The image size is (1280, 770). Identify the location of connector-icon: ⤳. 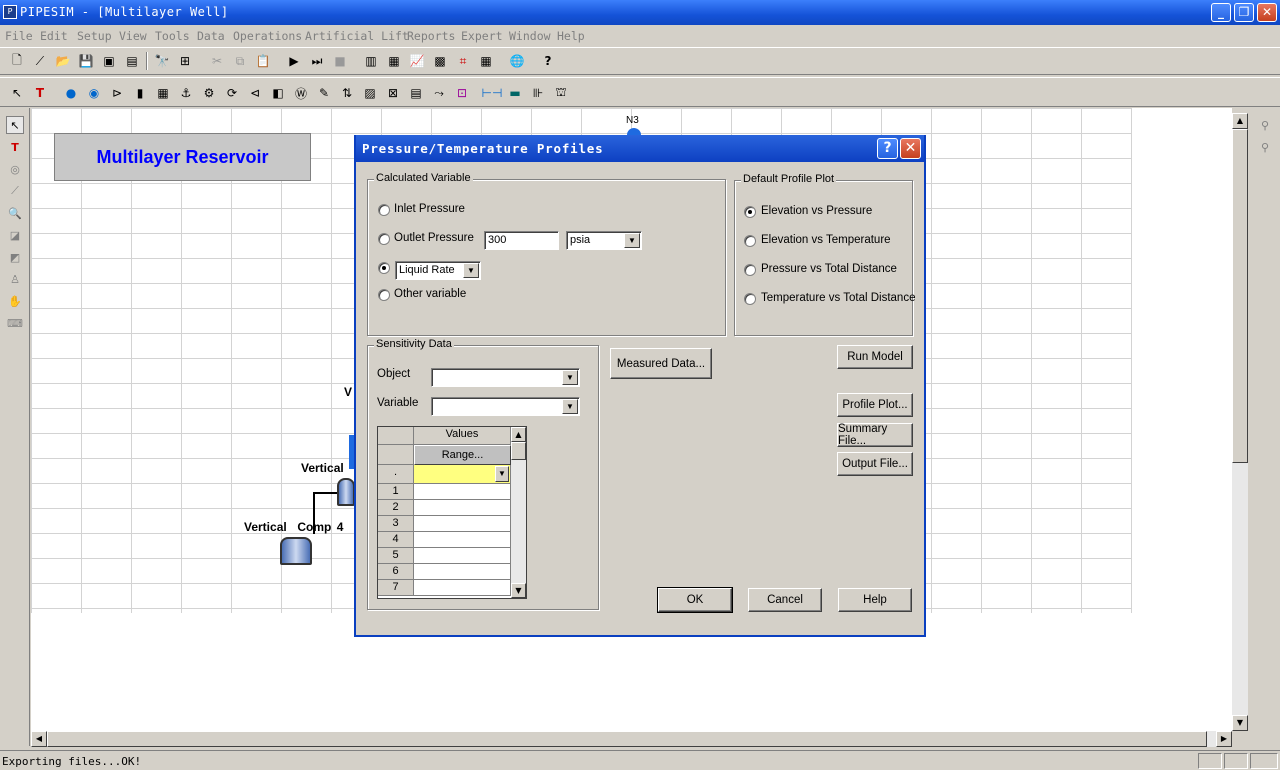
(439, 93).